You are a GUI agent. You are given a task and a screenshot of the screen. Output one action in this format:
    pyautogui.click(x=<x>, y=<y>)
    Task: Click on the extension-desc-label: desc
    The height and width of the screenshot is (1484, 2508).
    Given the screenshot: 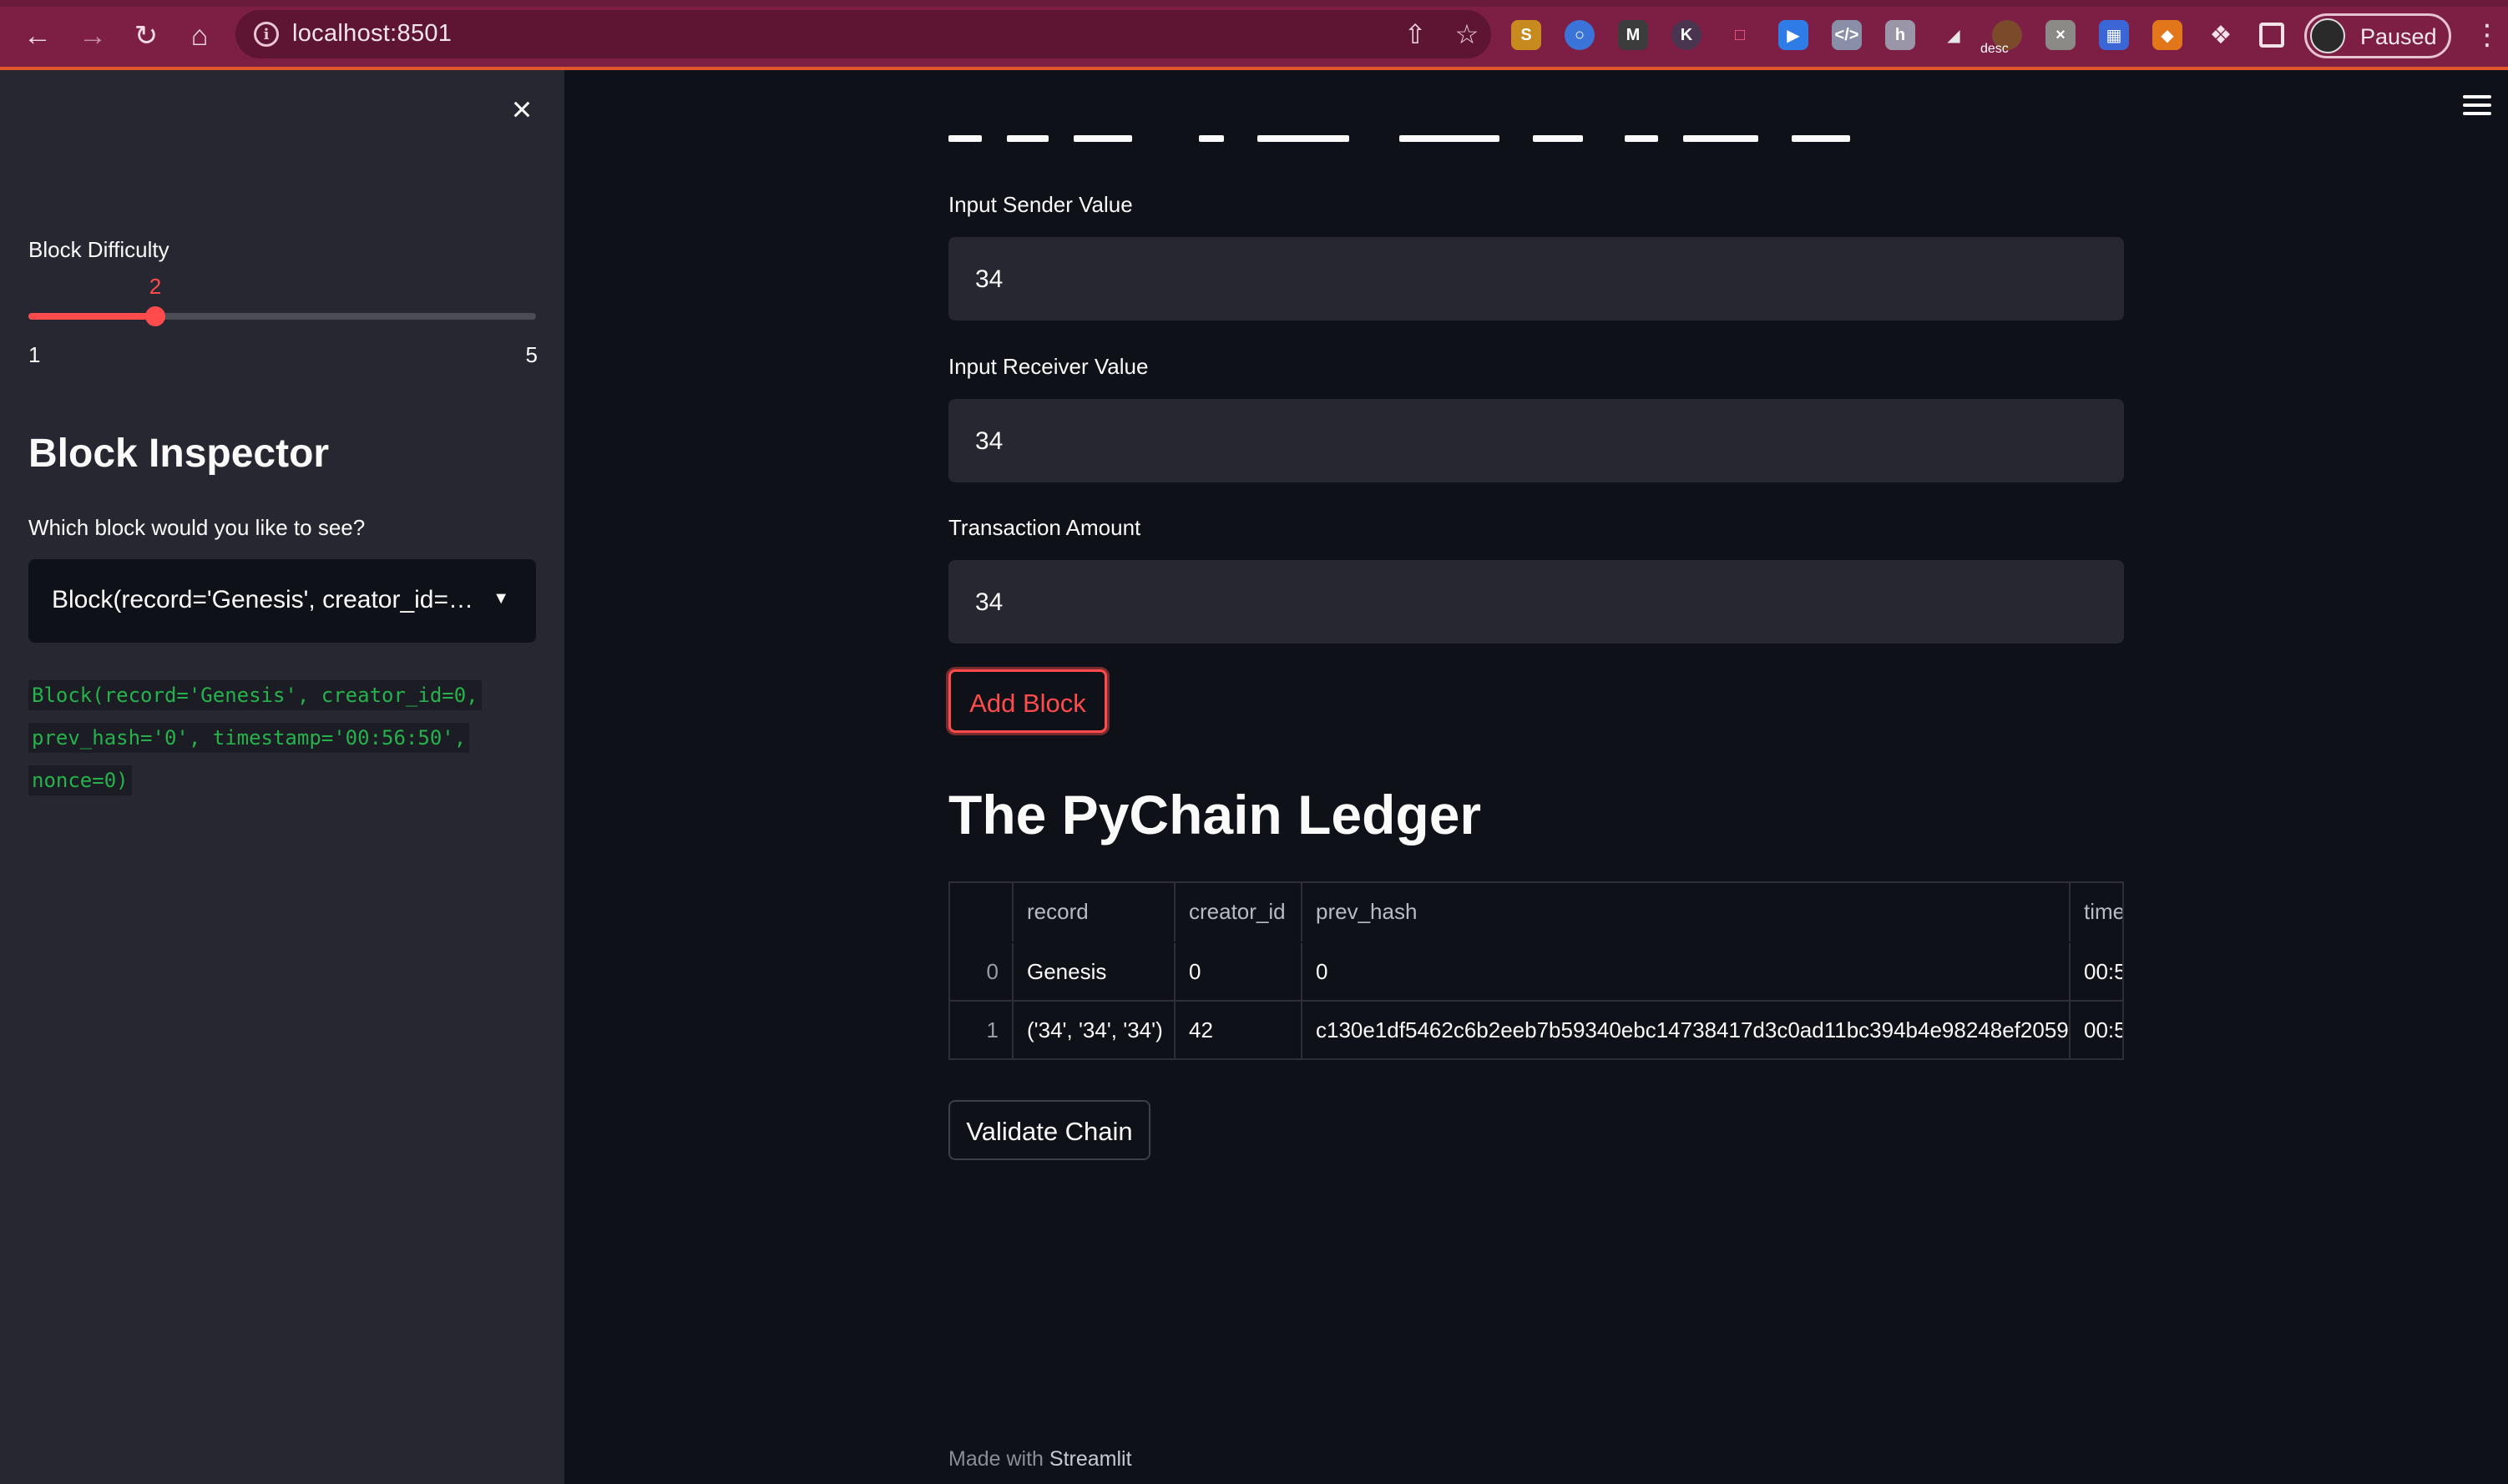 What is the action you would take?
    pyautogui.click(x=1995, y=49)
    